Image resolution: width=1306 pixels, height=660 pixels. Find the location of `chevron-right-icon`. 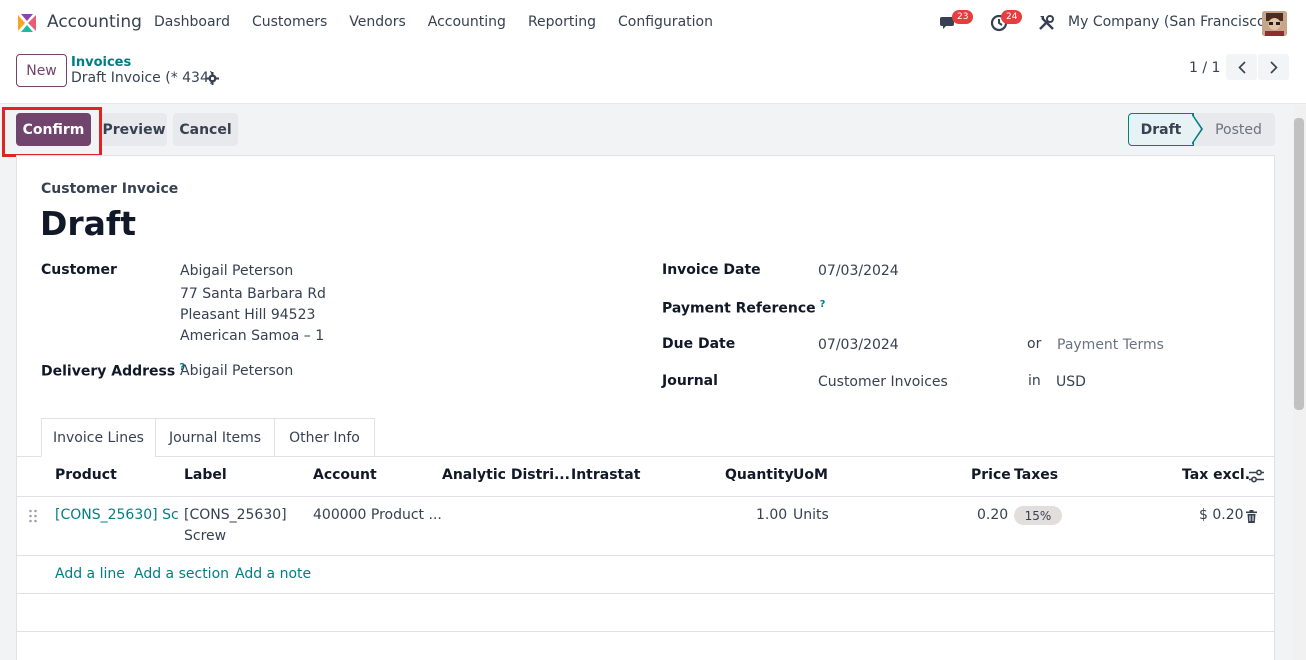

chevron-right-icon is located at coordinates (1273, 67).